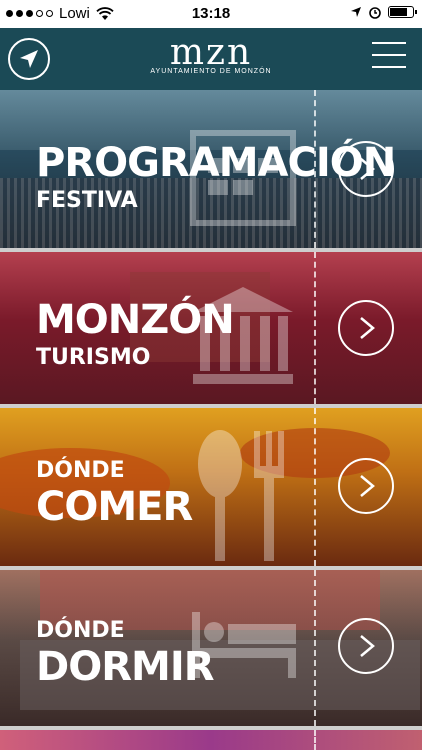 The height and width of the screenshot is (750, 422). I want to click on section-next-partial, so click(211, 740).